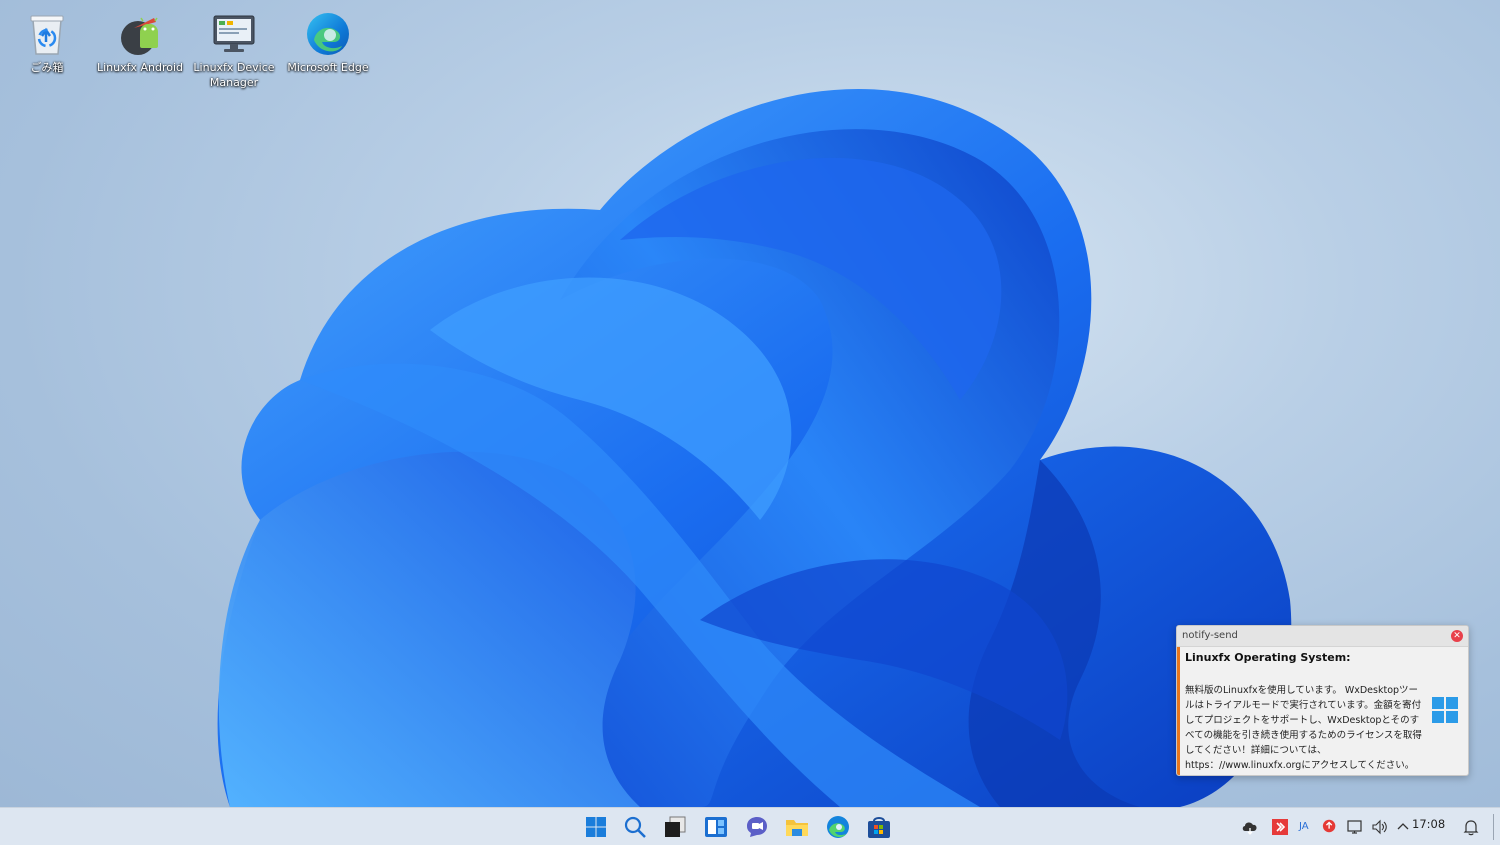 The width and height of the screenshot is (1500, 845). I want to click on taskbar: JA 17:08, so click(750, 826).